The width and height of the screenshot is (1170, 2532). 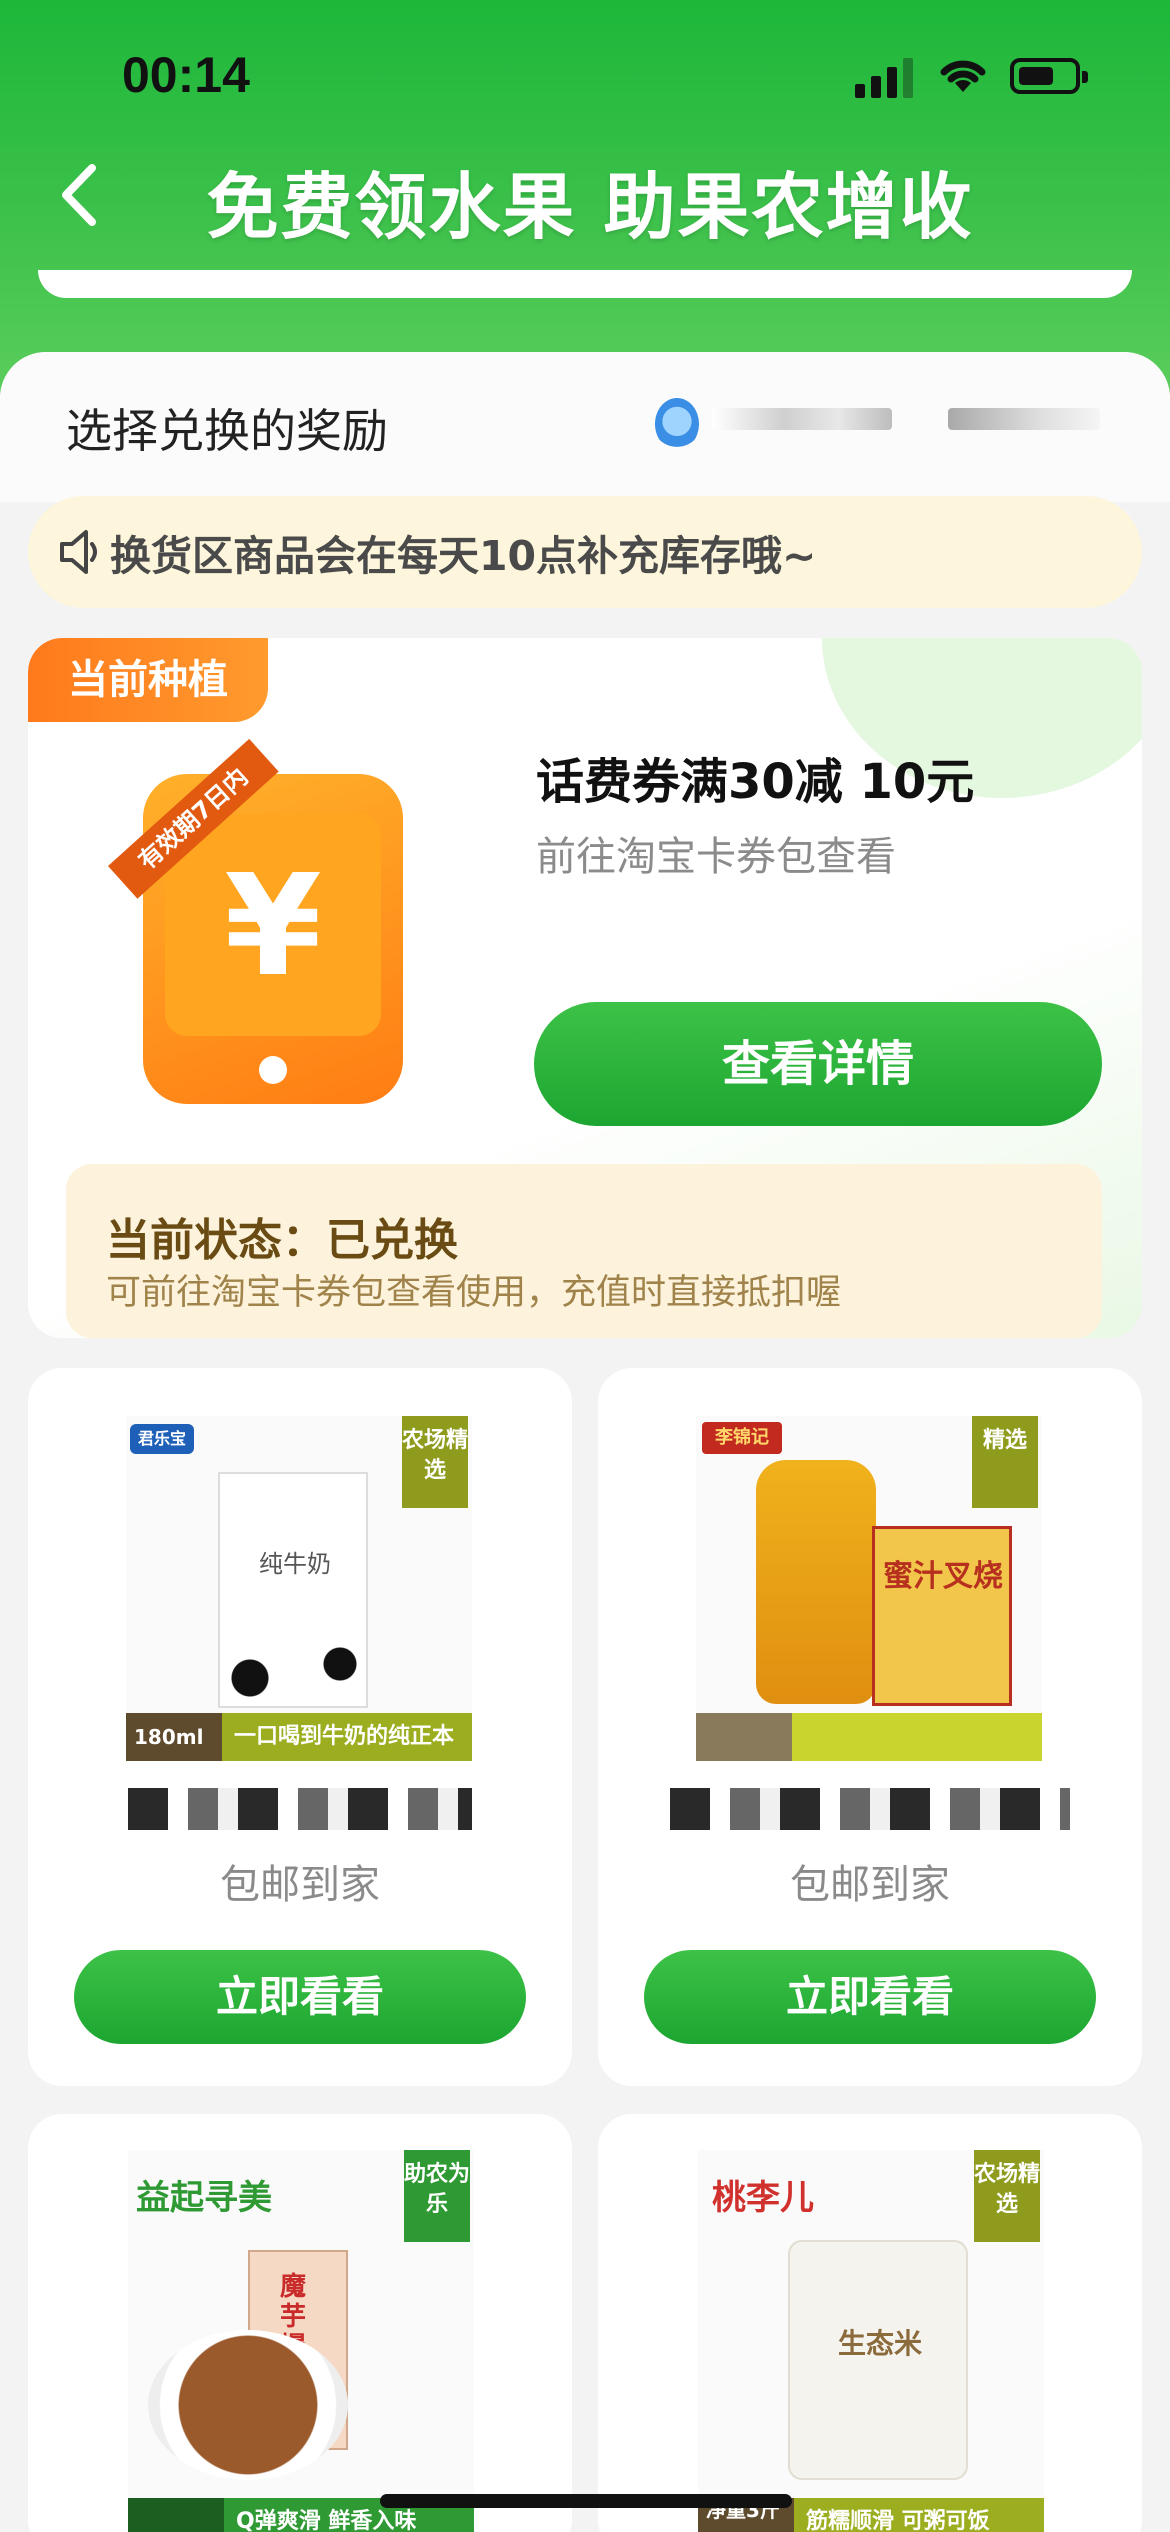 I want to click on header-divider-strip, so click(x=585, y=284).